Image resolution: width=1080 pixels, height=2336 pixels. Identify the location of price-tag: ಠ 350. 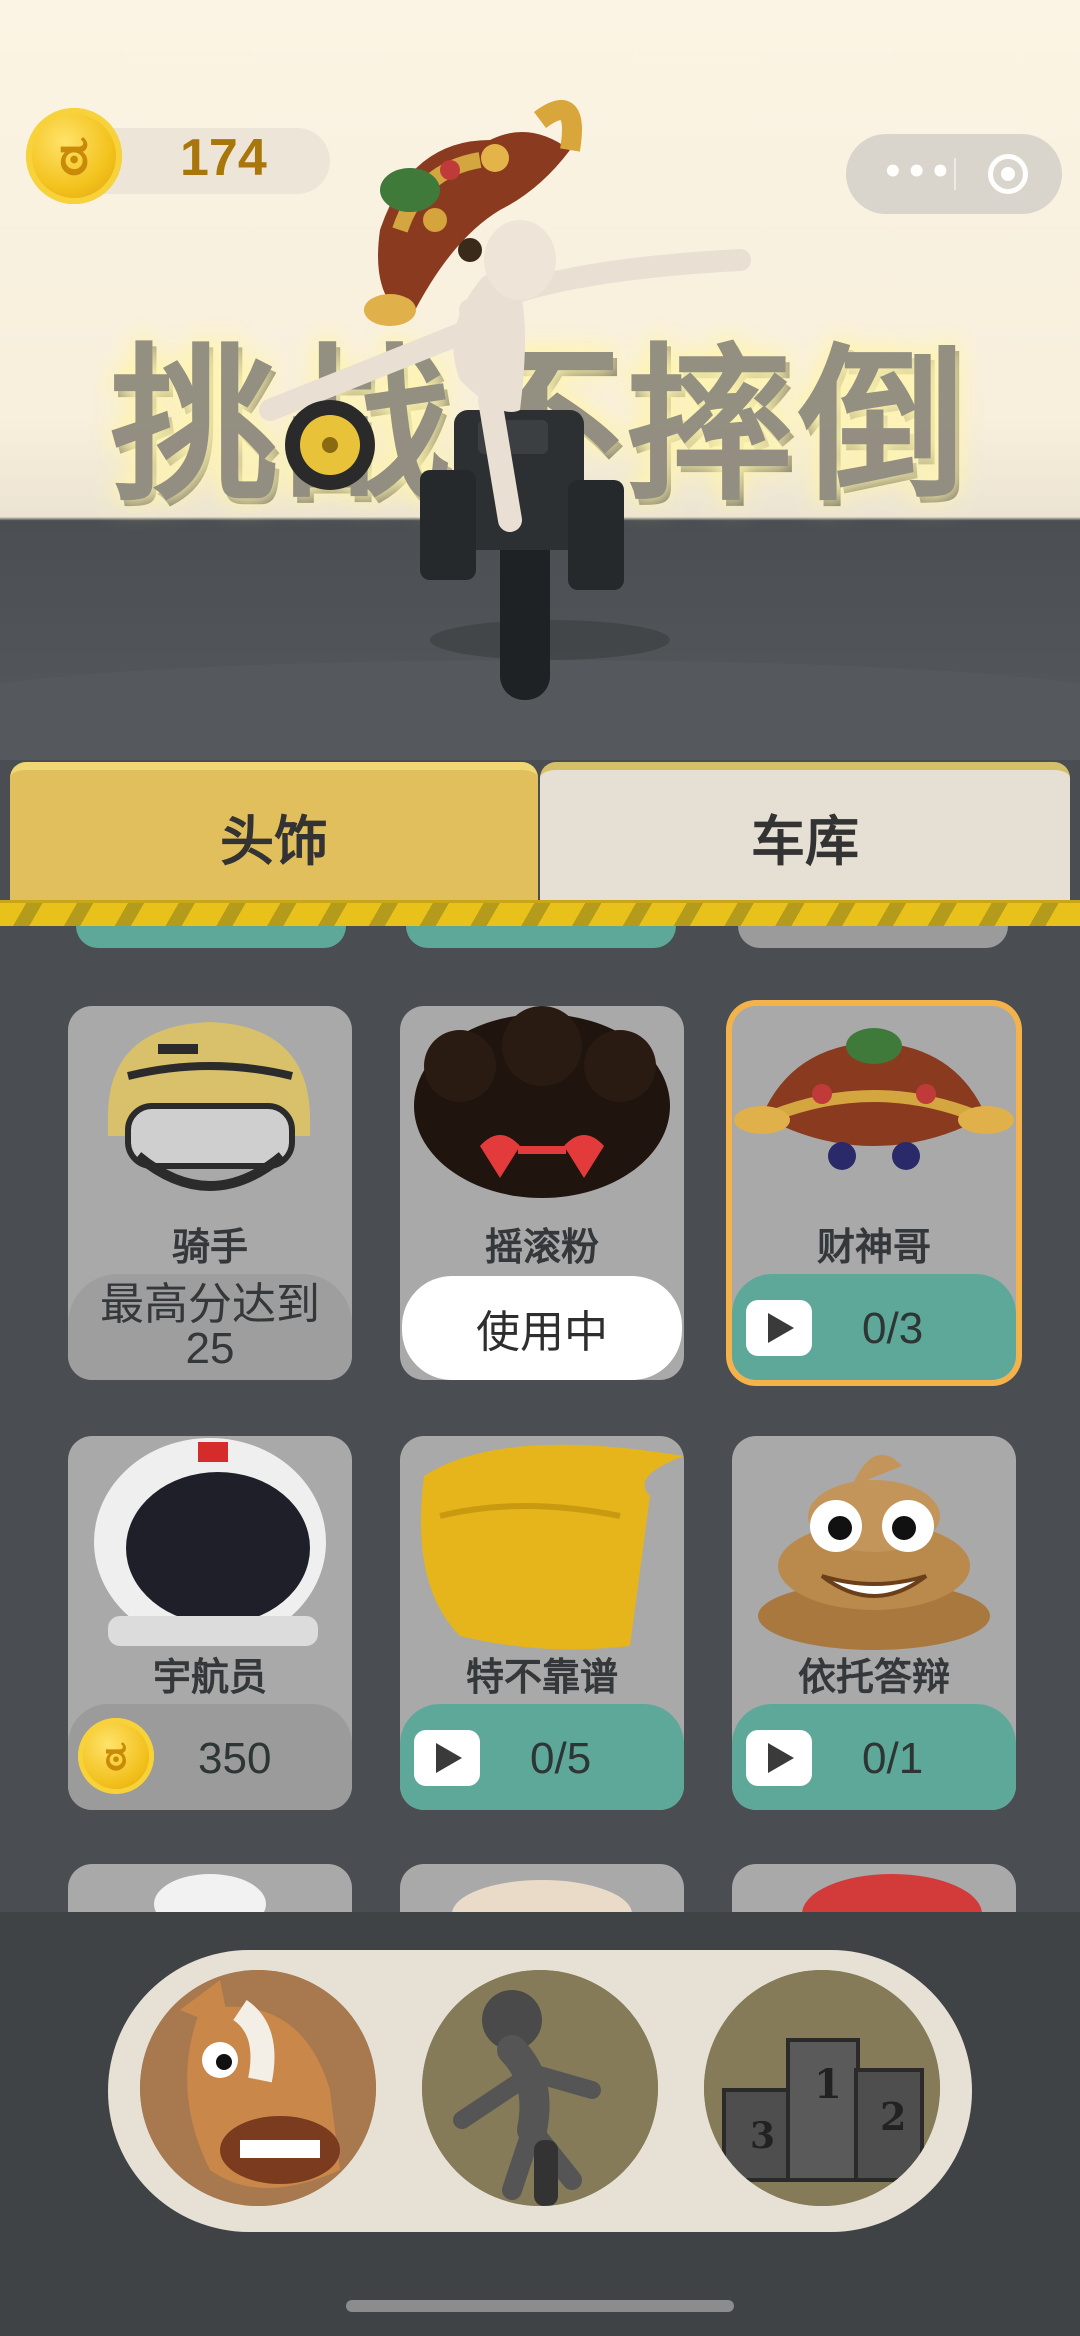
(210, 1757).